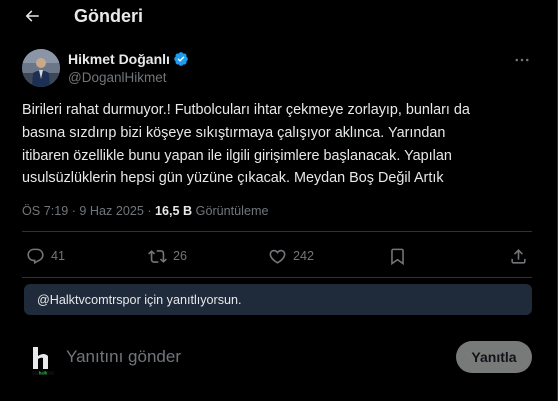 This screenshot has height=401, width=558. I want to click on avatar-image, so click(41, 68).